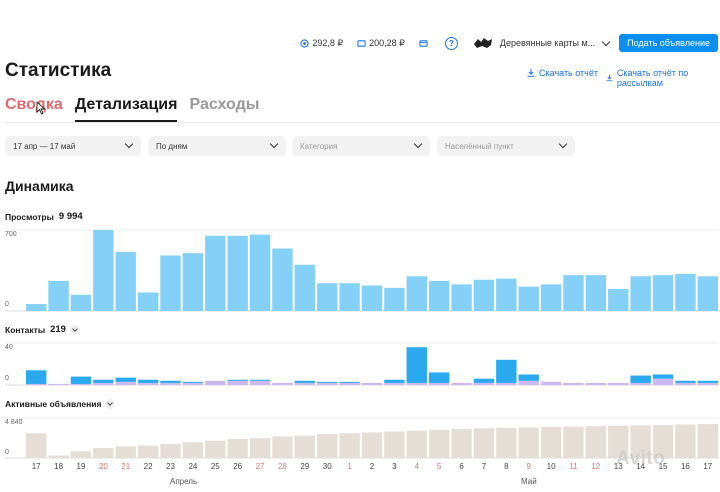 The width and height of the screenshot is (720, 492). What do you see at coordinates (184, 481) in the screenshot?
I see `month-label-april: Апрель` at bounding box center [184, 481].